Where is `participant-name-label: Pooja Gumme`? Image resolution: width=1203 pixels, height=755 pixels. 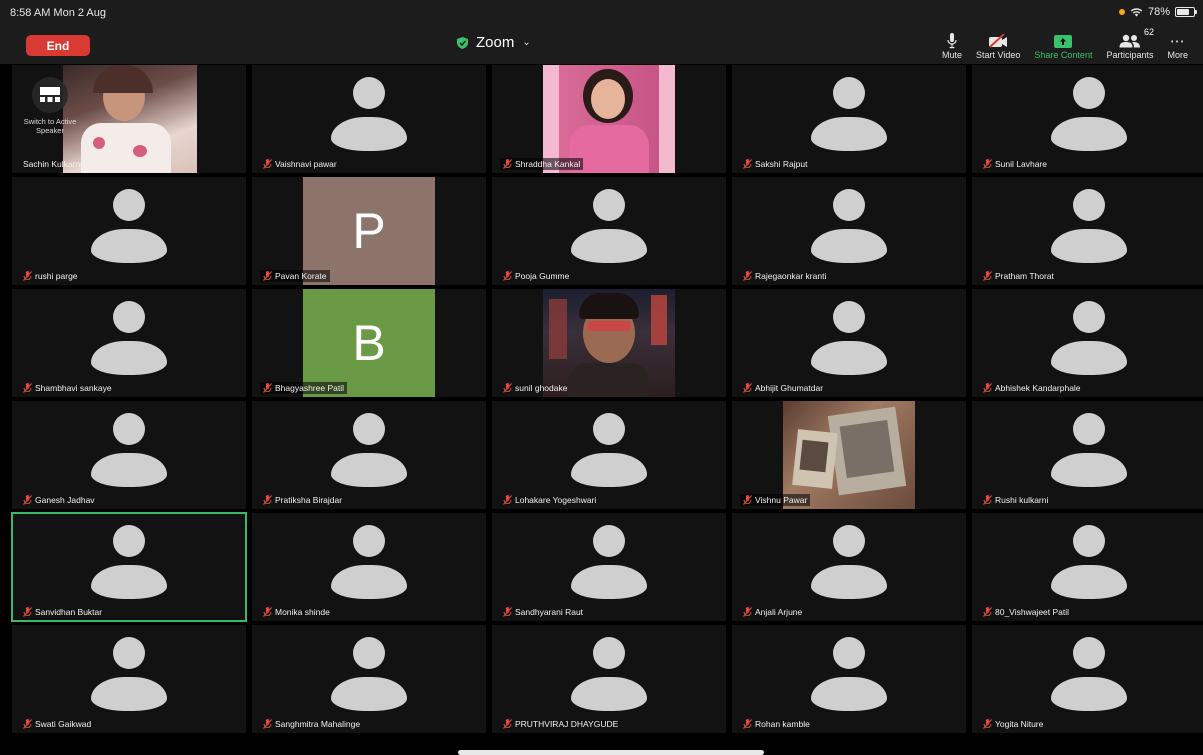
participant-name-label: Pooja Gumme is located at coordinates (542, 276).